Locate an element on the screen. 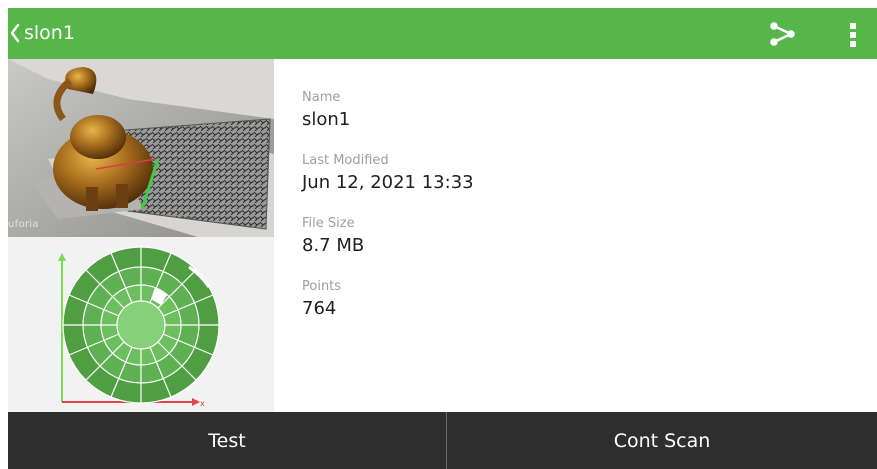 The width and height of the screenshot is (877, 469). points-value: 764 is located at coordinates (319, 308).